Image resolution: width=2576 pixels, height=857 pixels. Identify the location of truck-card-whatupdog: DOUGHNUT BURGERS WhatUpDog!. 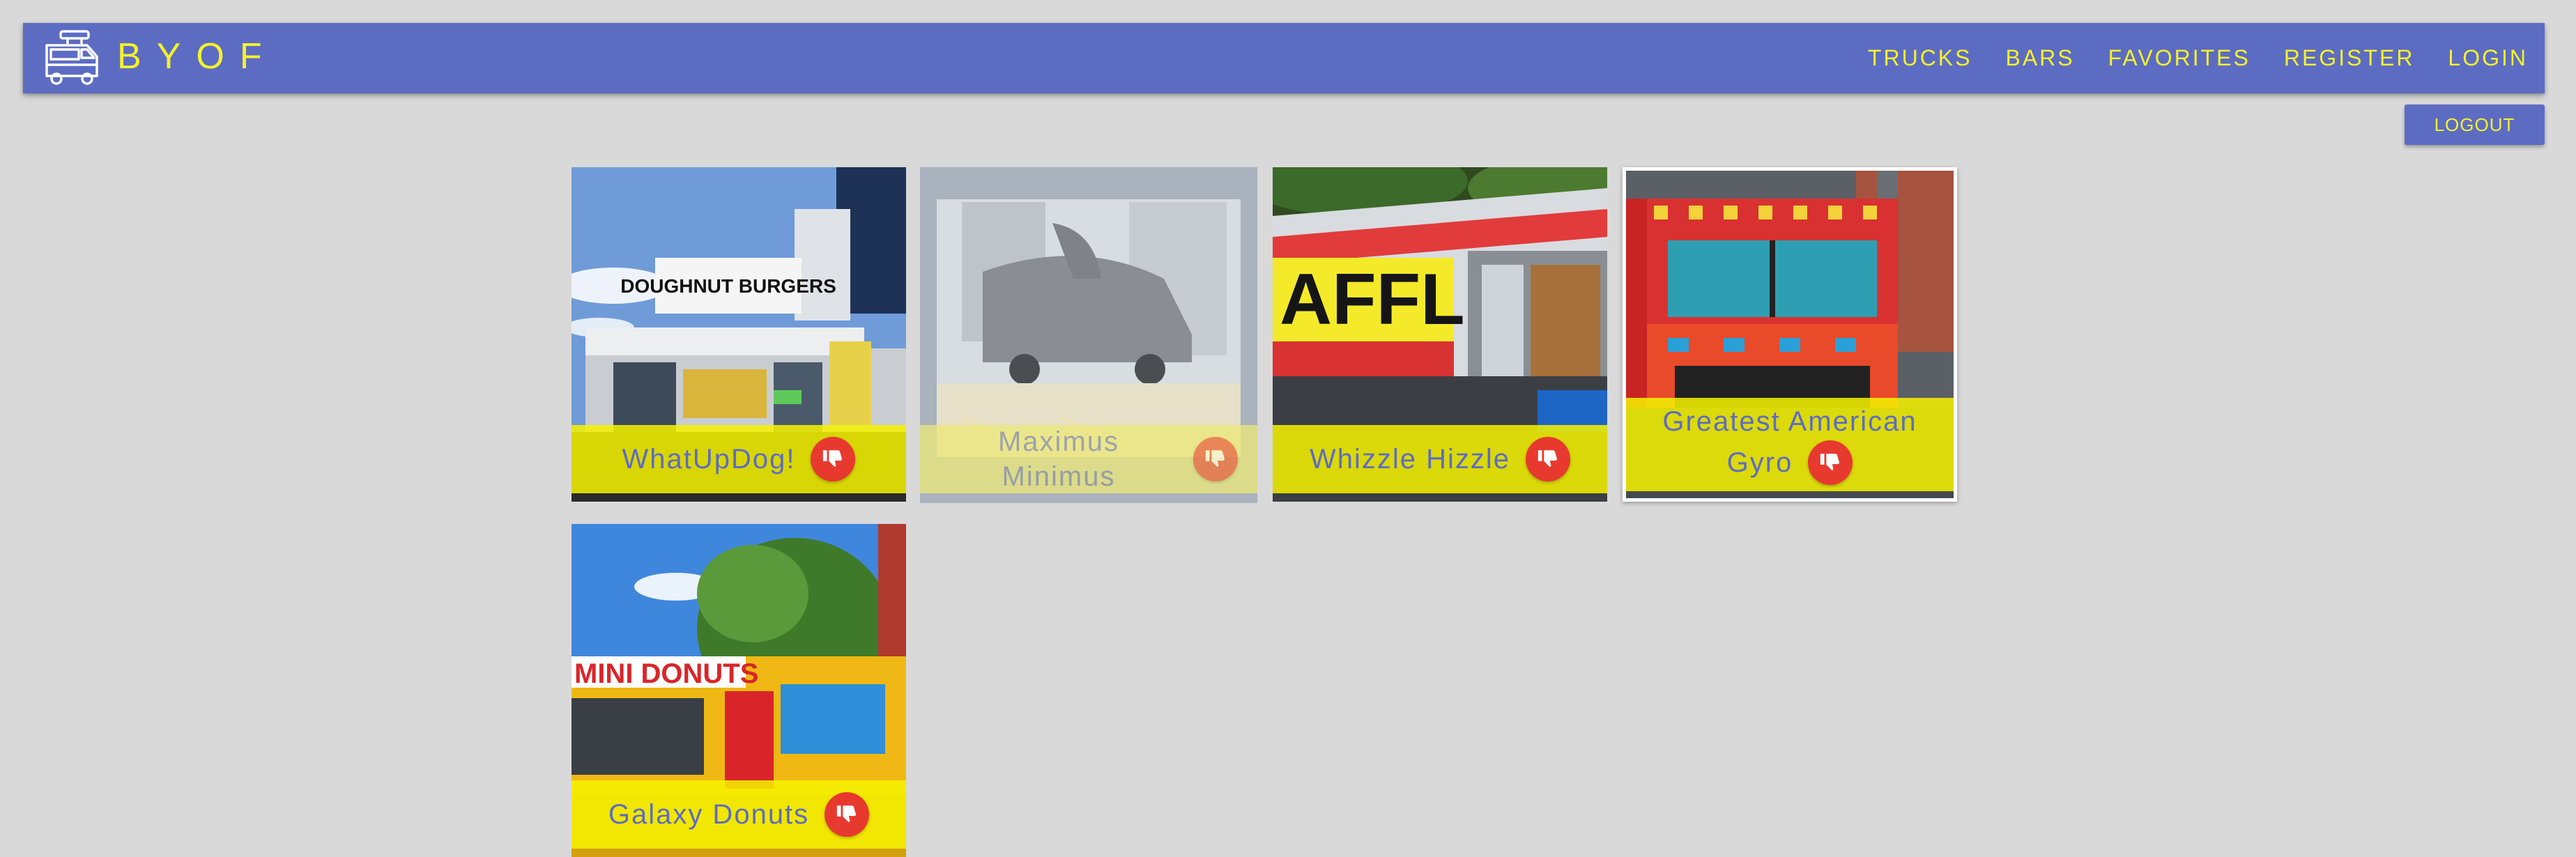
(739, 334).